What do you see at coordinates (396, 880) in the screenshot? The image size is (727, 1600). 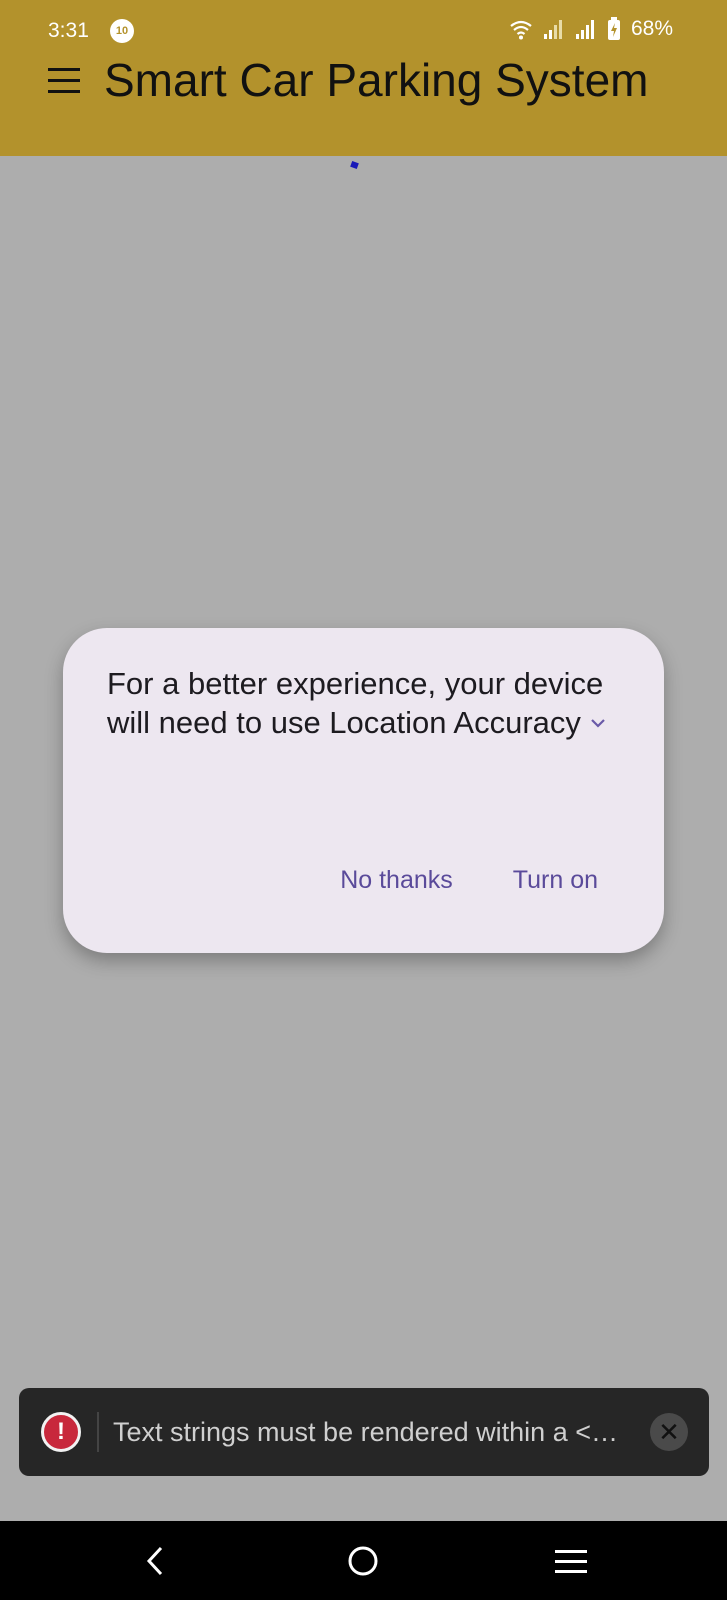 I see `no-thanks-button: No thanks` at bounding box center [396, 880].